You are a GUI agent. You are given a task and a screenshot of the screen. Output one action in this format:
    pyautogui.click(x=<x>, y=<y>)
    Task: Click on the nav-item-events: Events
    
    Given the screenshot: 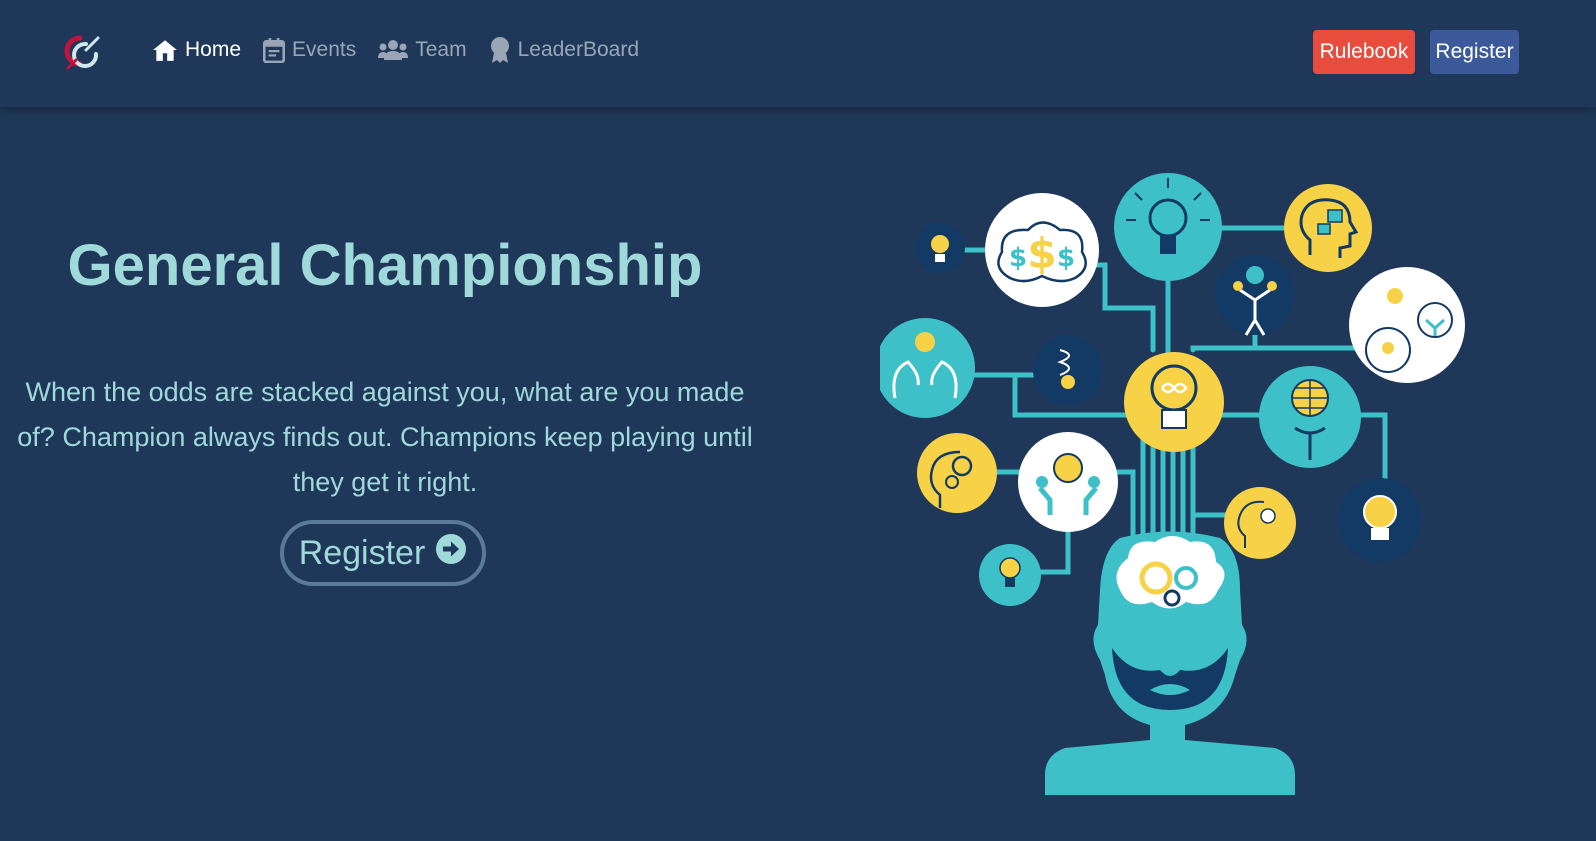 What is the action you would take?
    pyautogui.click(x=309, y=50)
    